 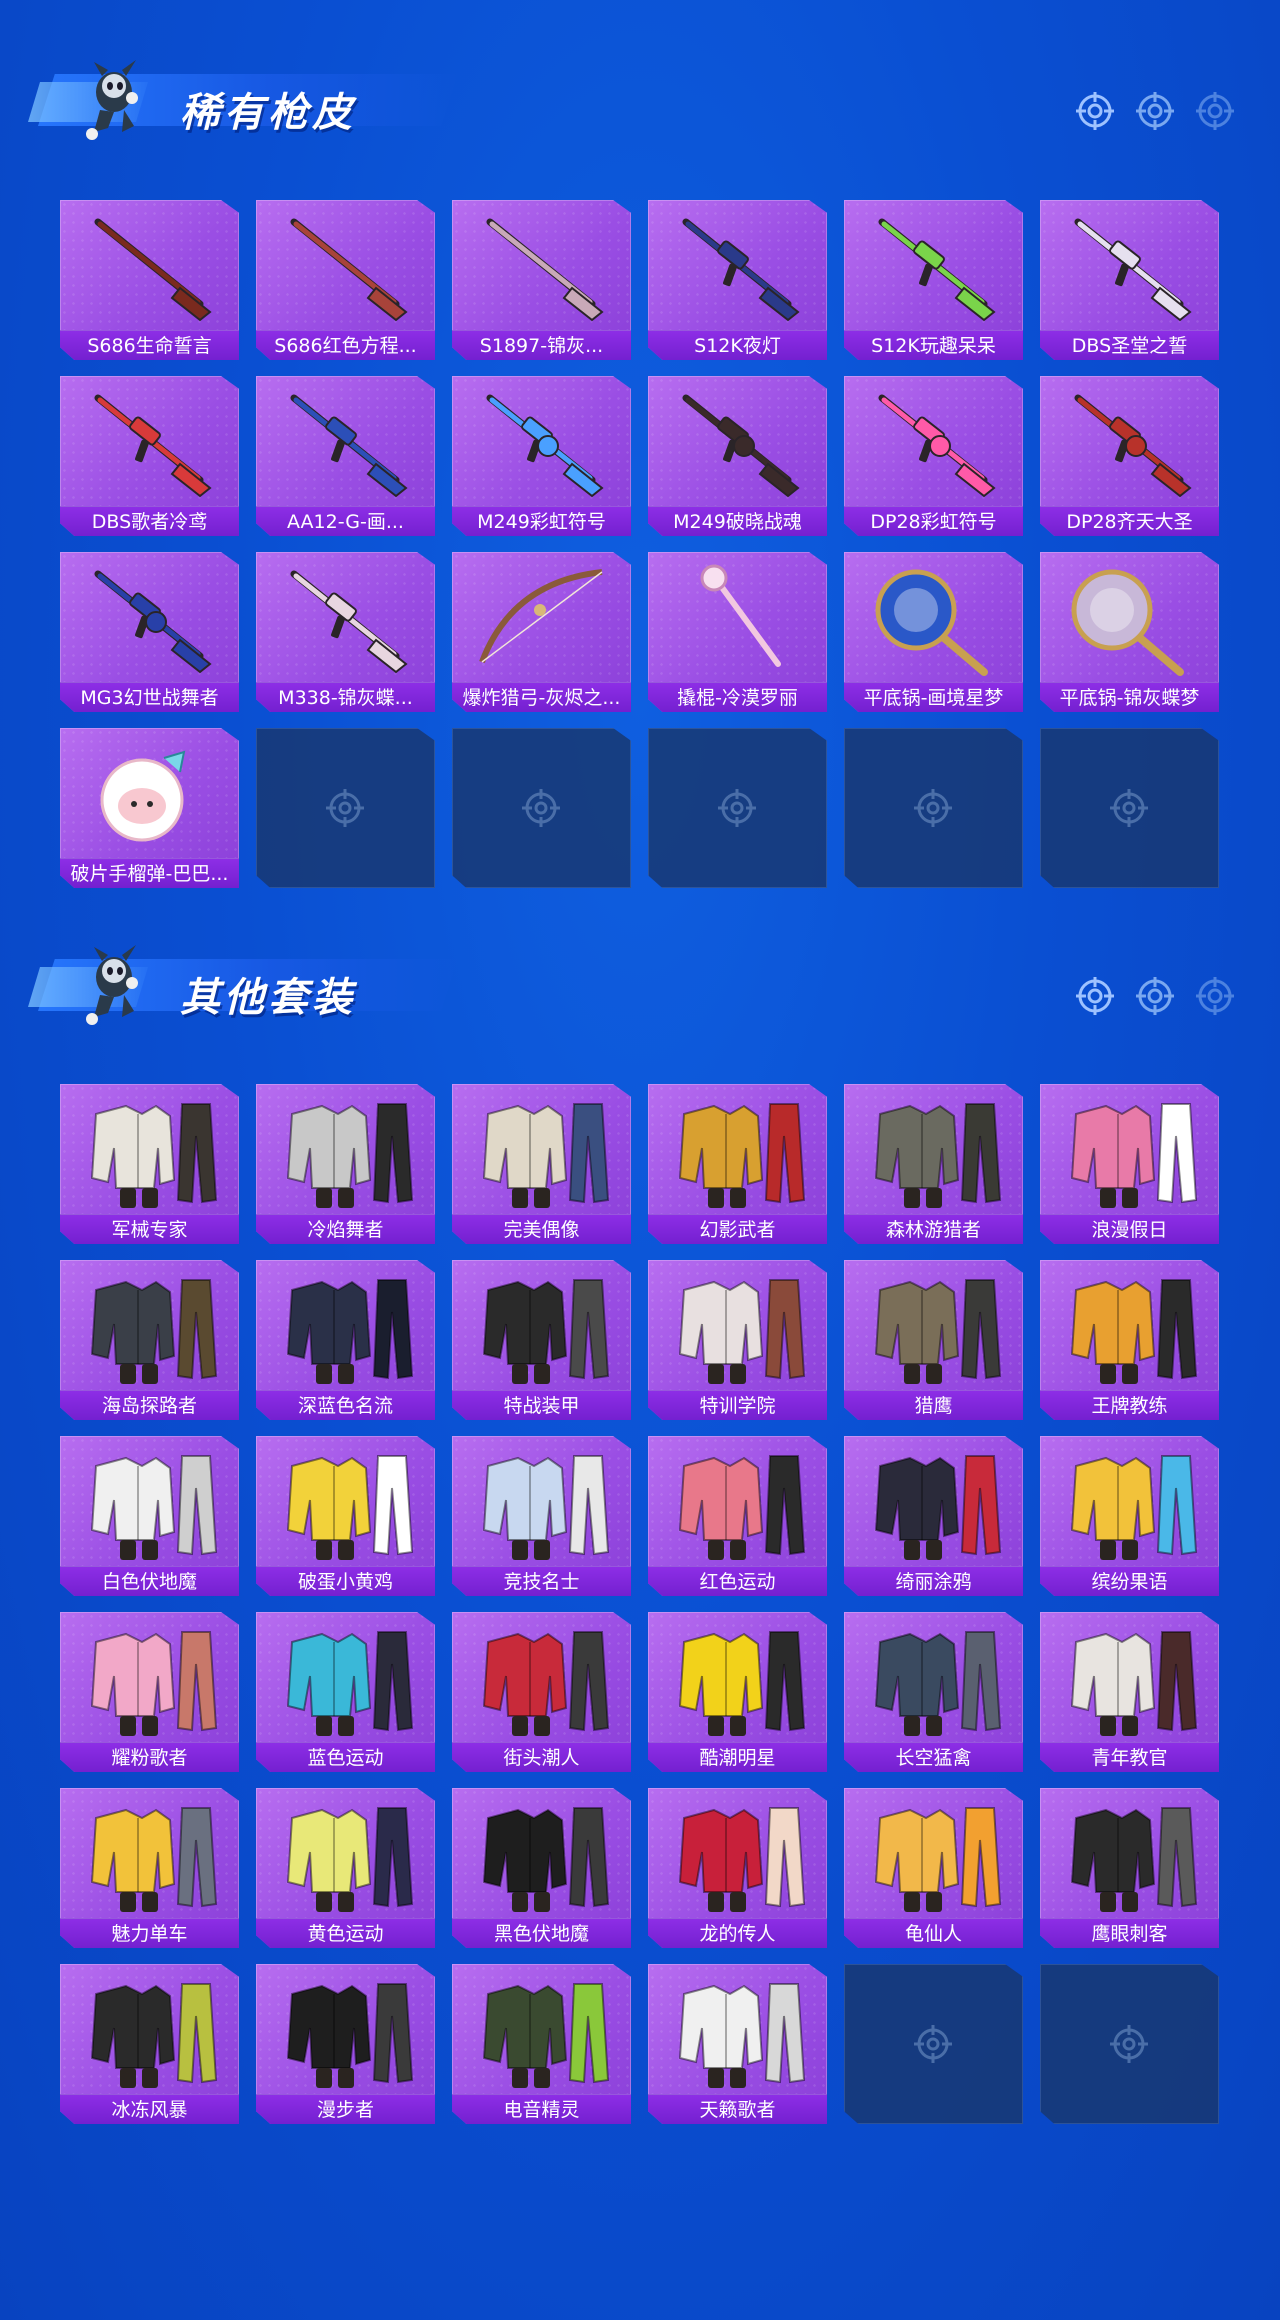 I want to click on outfit-card: 魅力单车, so click(x=149, y=1868).